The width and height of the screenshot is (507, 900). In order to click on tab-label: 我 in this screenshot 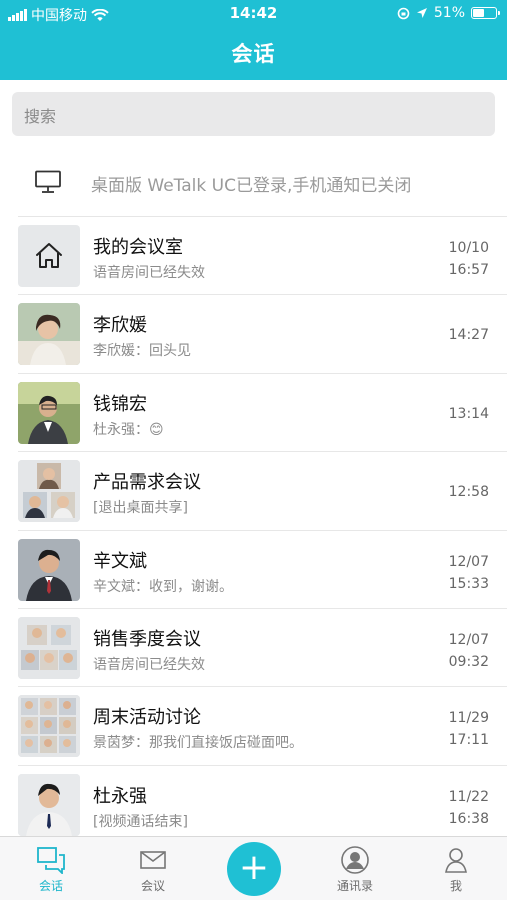, I will do `click(455, 886)`.